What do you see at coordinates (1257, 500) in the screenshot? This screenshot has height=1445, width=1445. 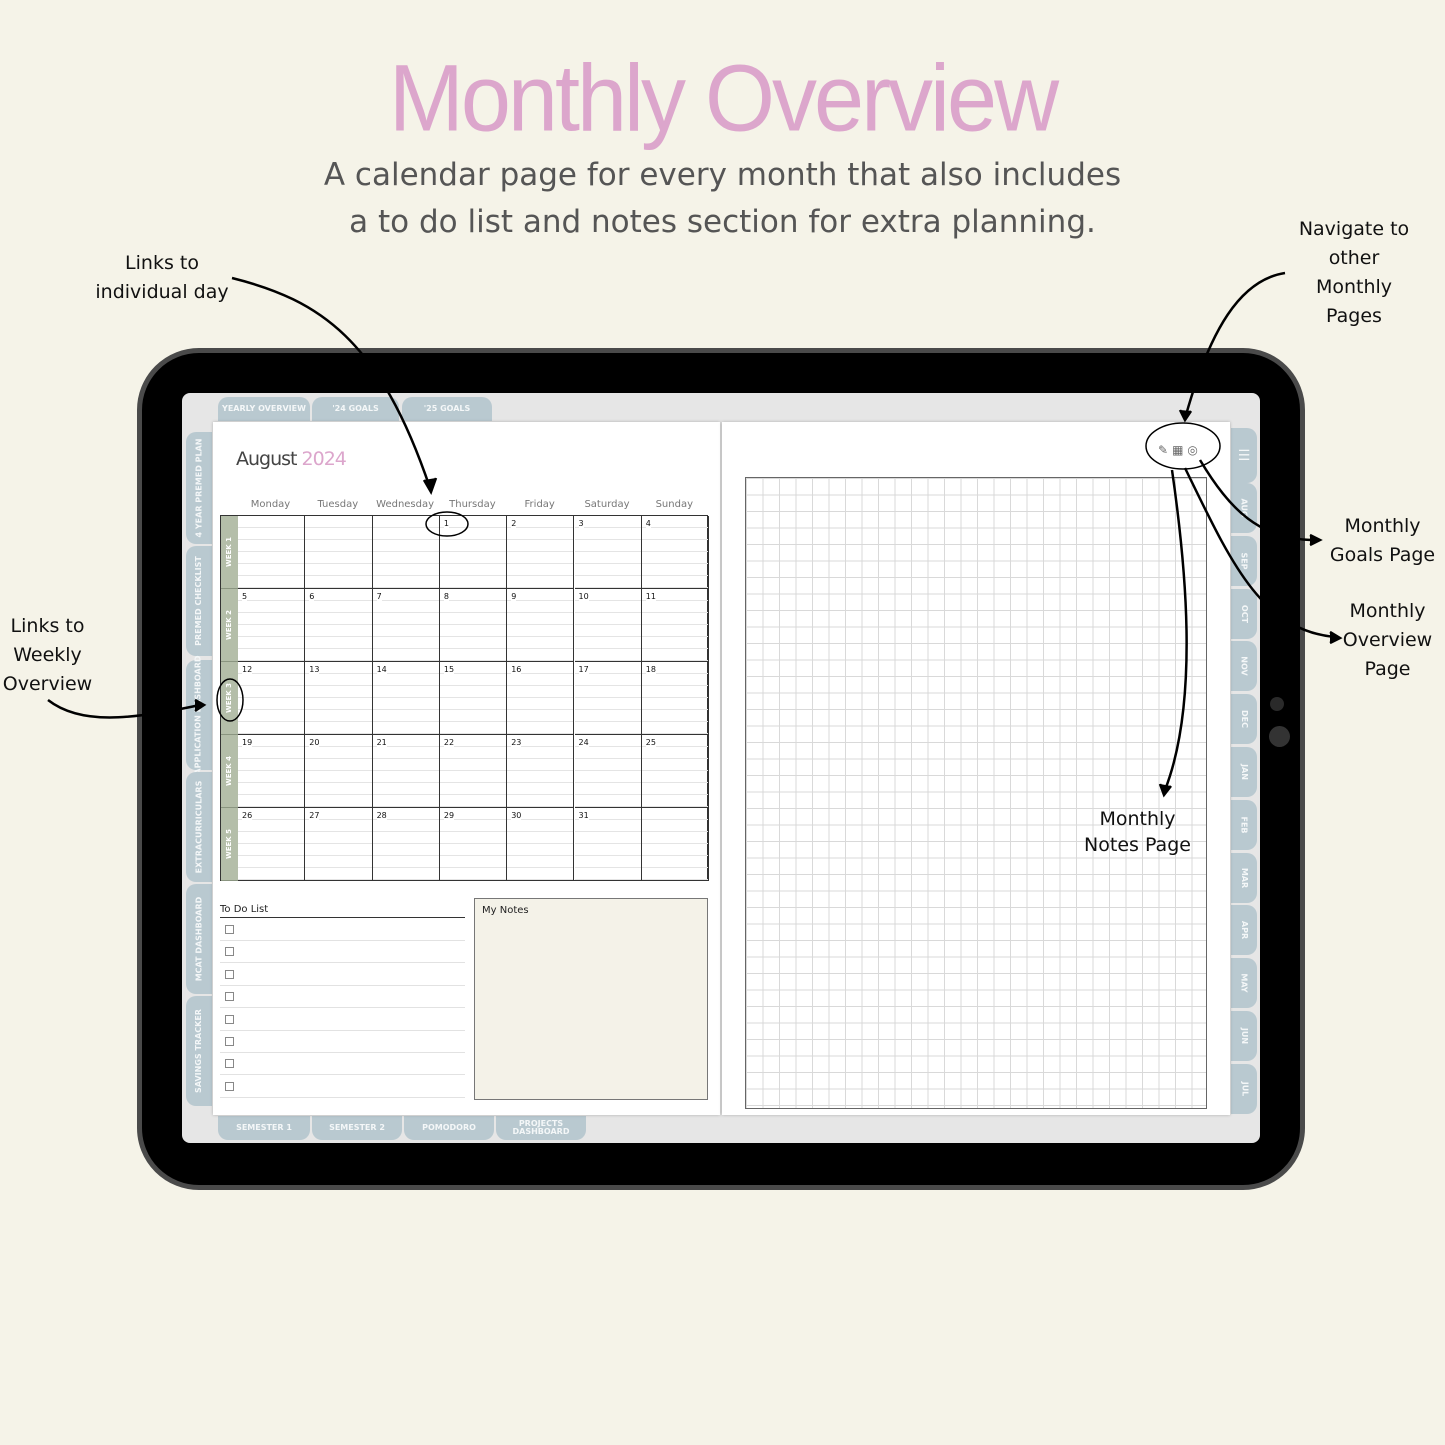 I see `arrow-goals` at bounding box center [1257, 500].